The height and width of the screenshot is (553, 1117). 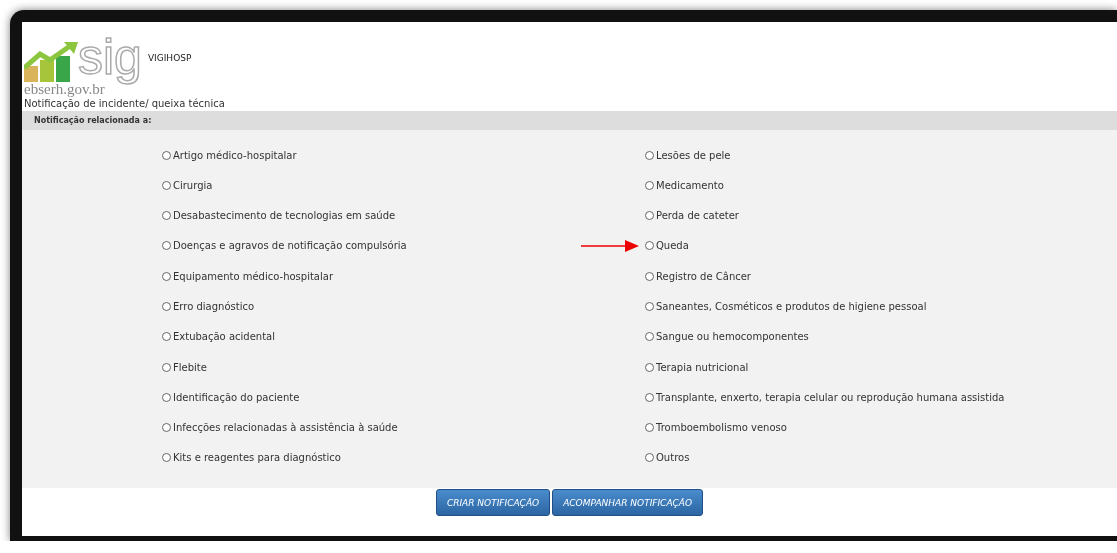 I want to click on option-label: Queda, so click(x=672, y=246).